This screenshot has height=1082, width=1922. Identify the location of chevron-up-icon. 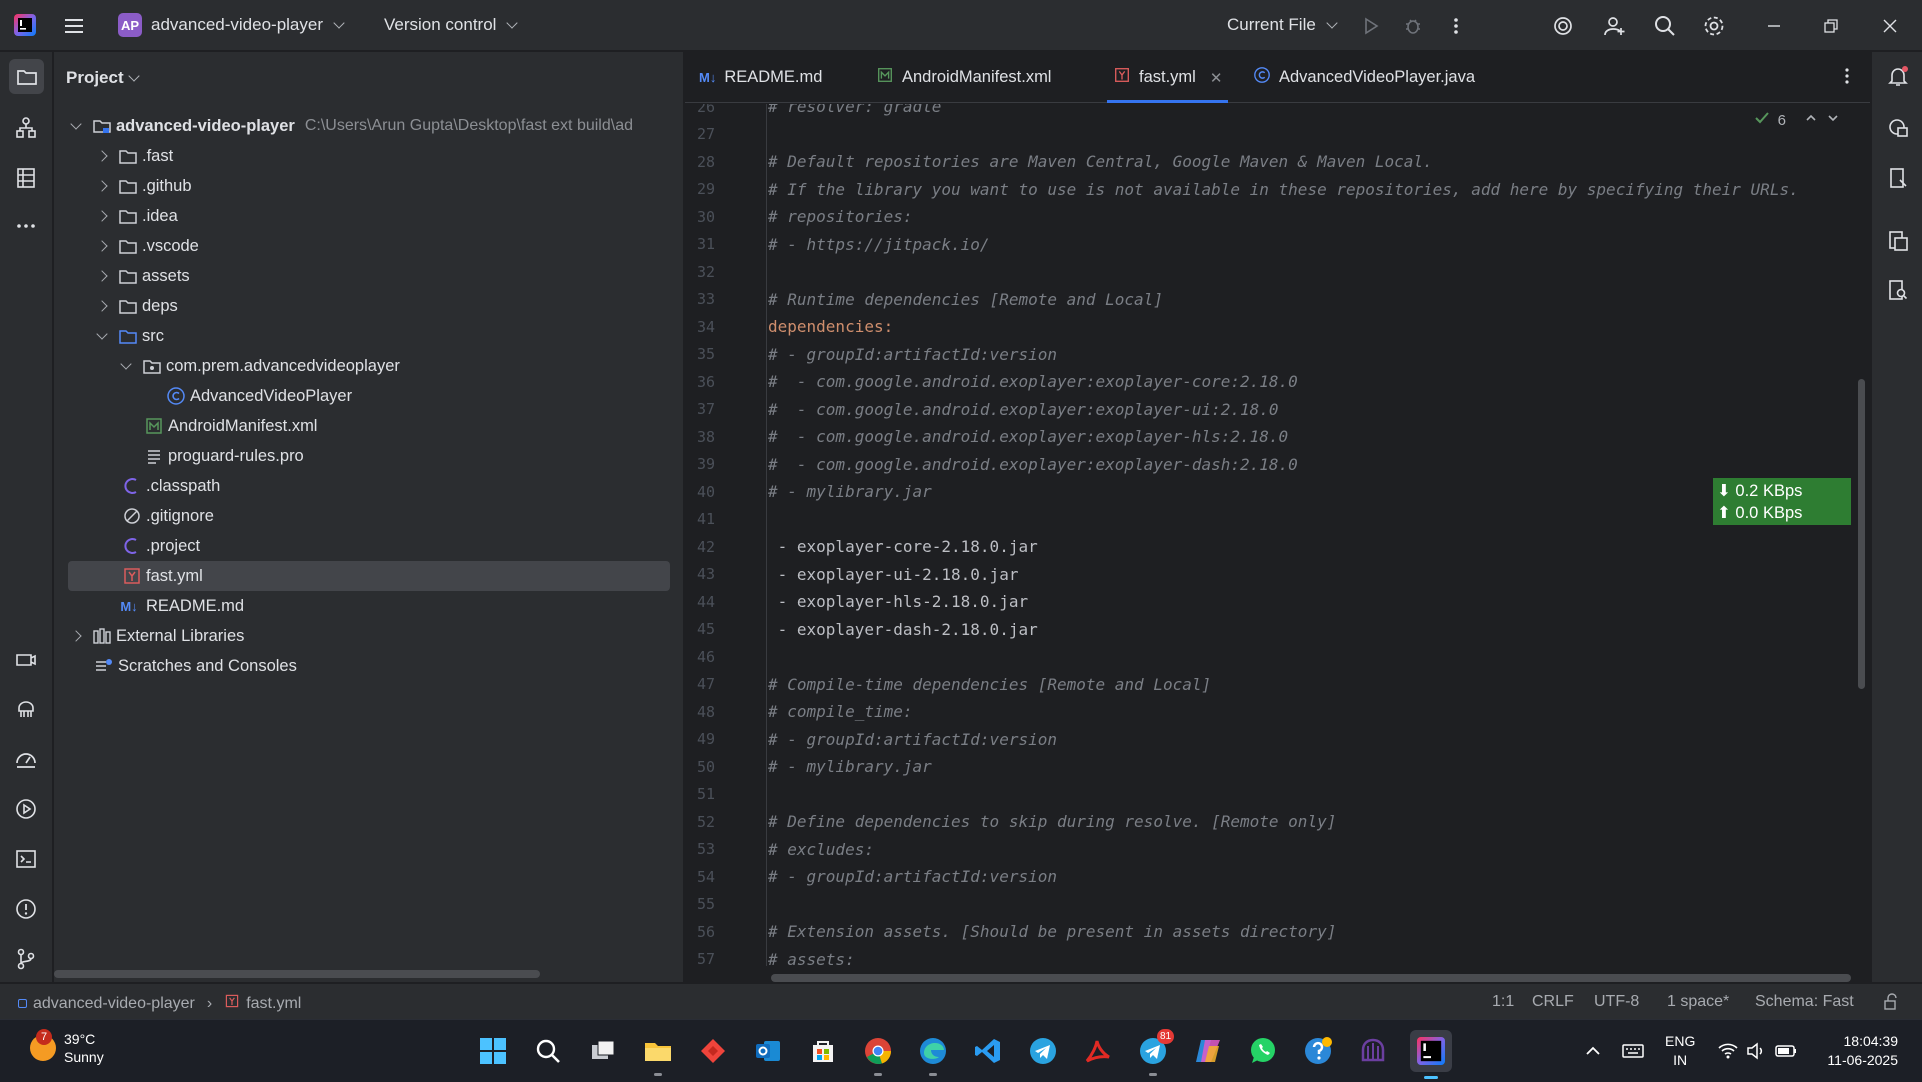
(1811, 120).